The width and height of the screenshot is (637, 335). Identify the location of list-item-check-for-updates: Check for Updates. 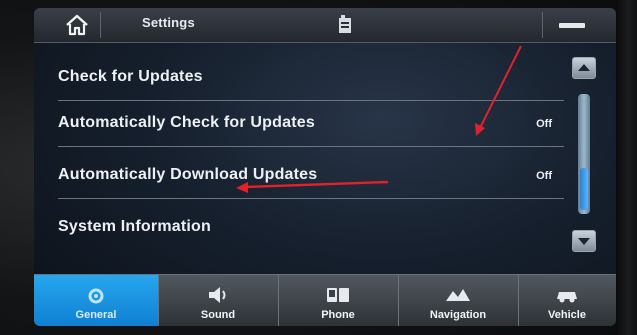
(311, 78).